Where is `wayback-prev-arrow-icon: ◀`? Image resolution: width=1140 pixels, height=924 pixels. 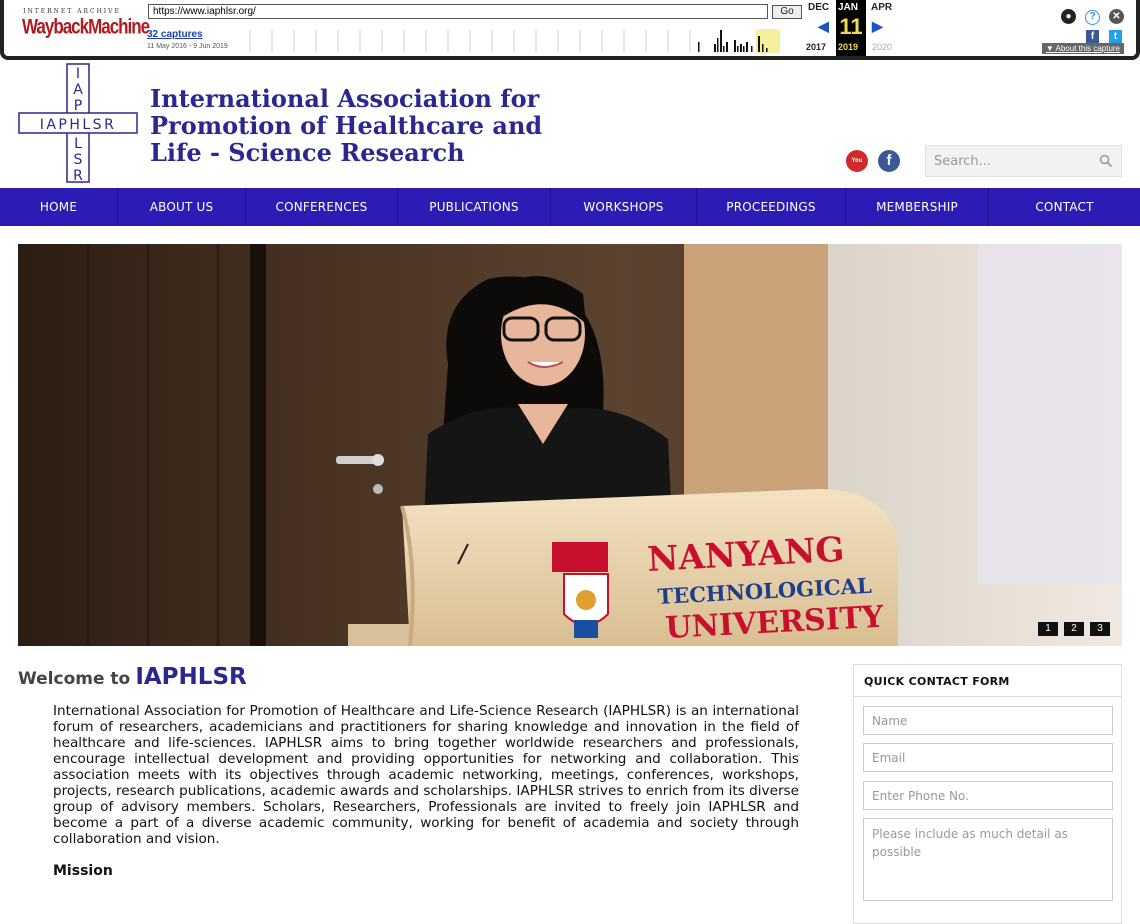 wayback-prev-arrow-icon: ◀ is located at coordinates (823, 26).